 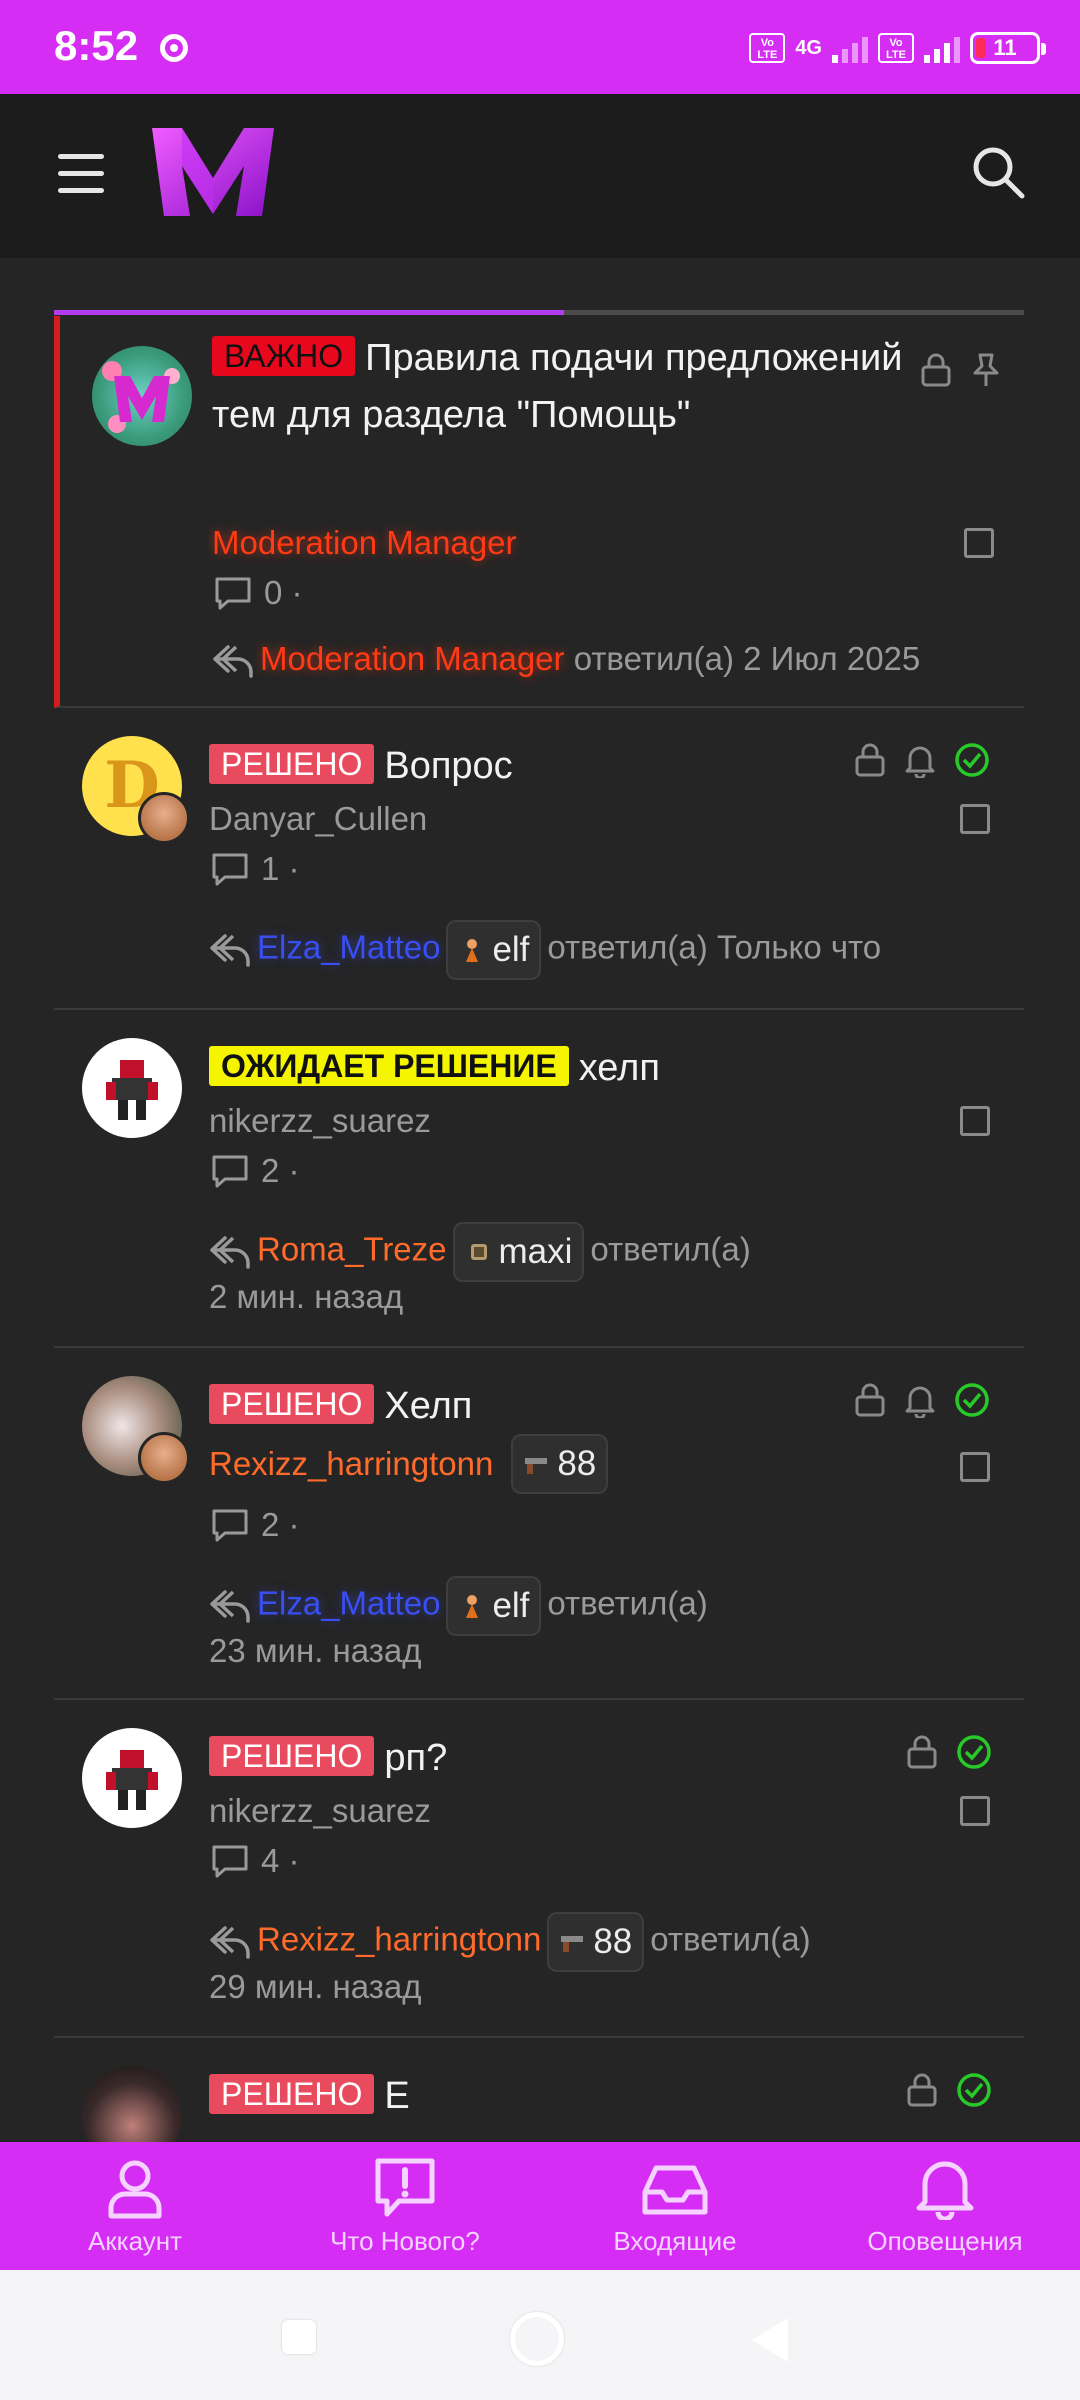 What do you see at coordinates (537, 2339) in the screenshot?
I see `home-button` at bounding box center [537, 2339].